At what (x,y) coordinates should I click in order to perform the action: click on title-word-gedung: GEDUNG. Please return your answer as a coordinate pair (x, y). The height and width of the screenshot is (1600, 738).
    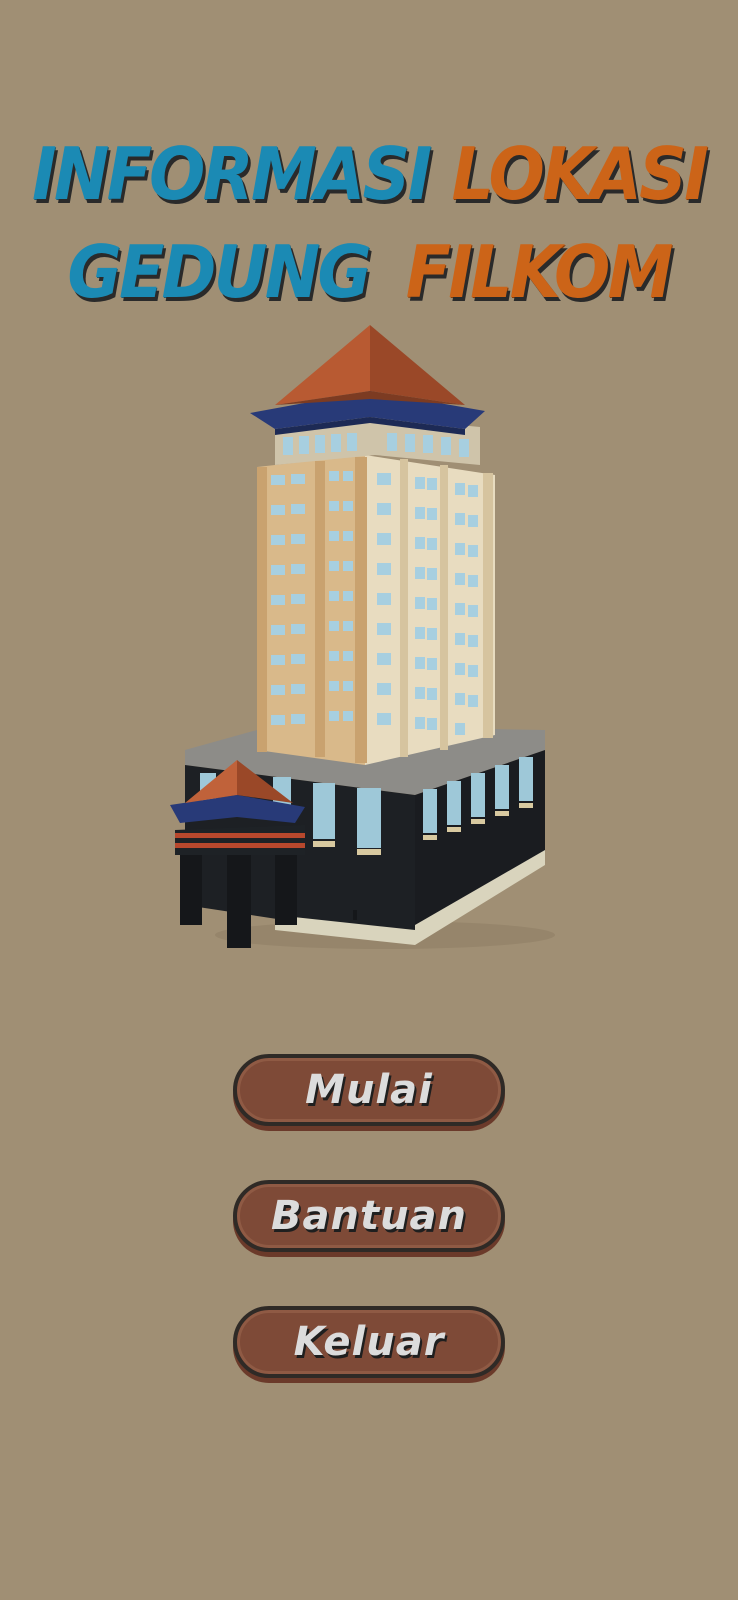
    Looking at the image, I should click on (219, 272).